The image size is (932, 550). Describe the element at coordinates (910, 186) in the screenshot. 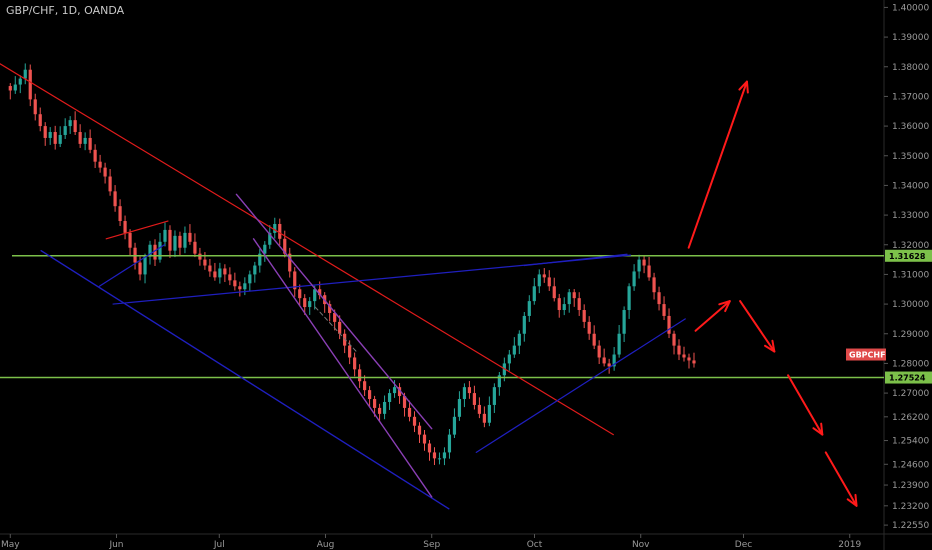

I see `y-tick-label: 1.34000` at that location.